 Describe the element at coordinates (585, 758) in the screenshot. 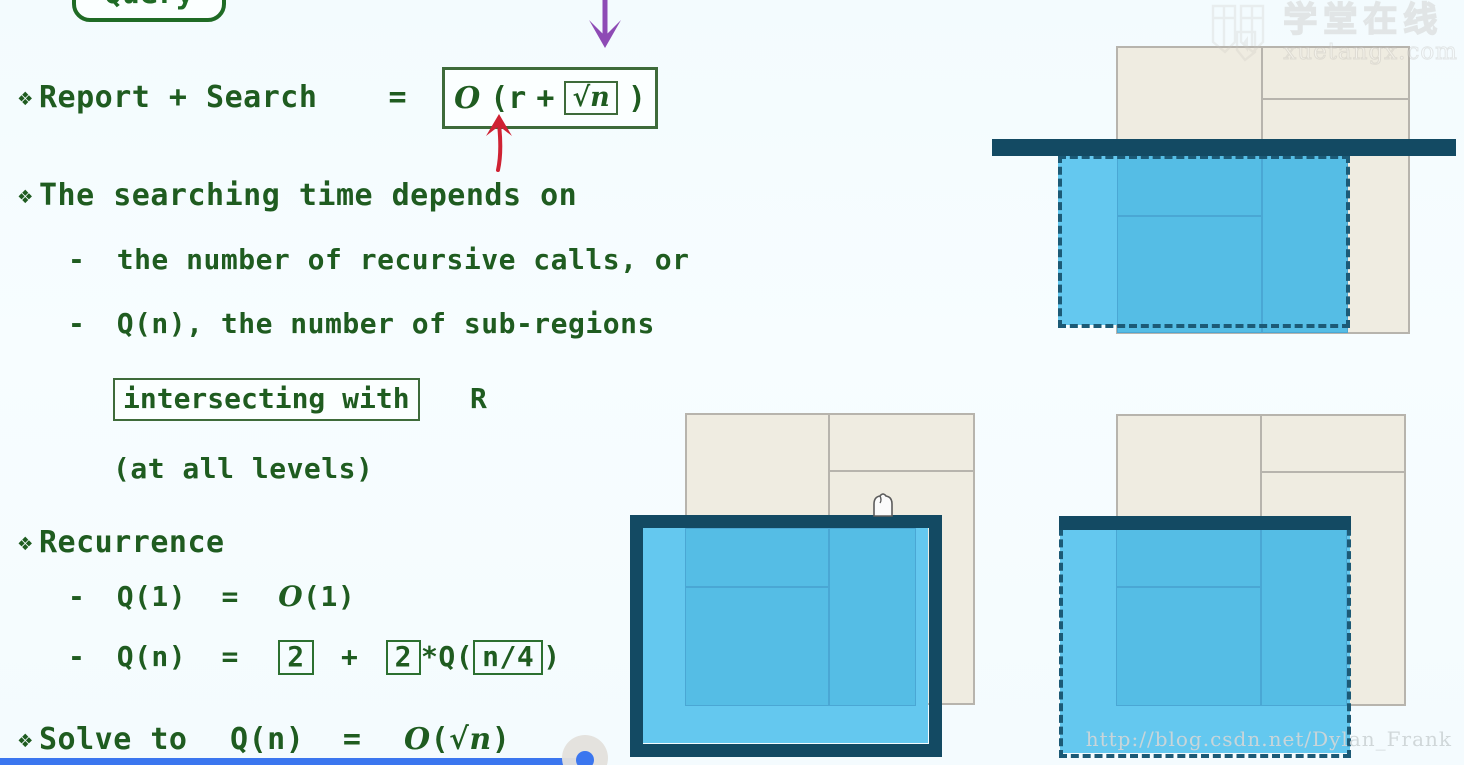

I see `video-progress-knob` at that location.